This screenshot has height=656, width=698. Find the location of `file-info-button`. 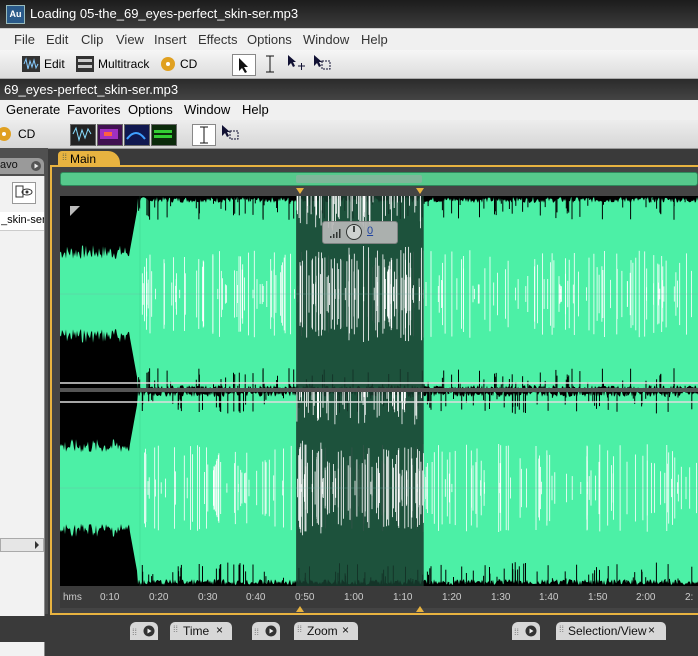

file-info-button is located at coordinates (24, 193).